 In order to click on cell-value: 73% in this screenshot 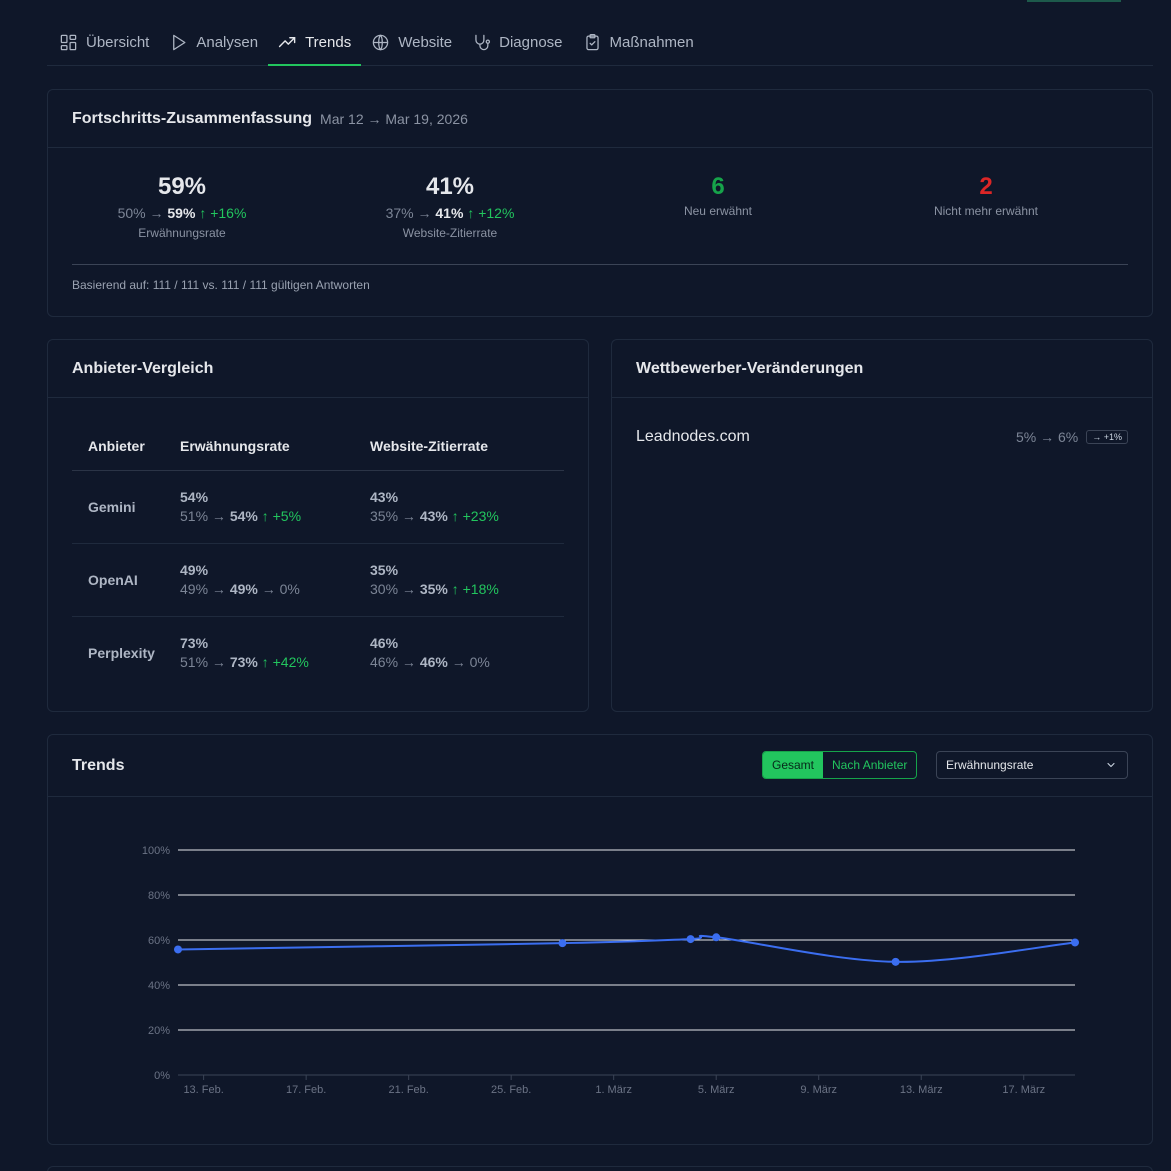, I will do `click(194, 643)`.